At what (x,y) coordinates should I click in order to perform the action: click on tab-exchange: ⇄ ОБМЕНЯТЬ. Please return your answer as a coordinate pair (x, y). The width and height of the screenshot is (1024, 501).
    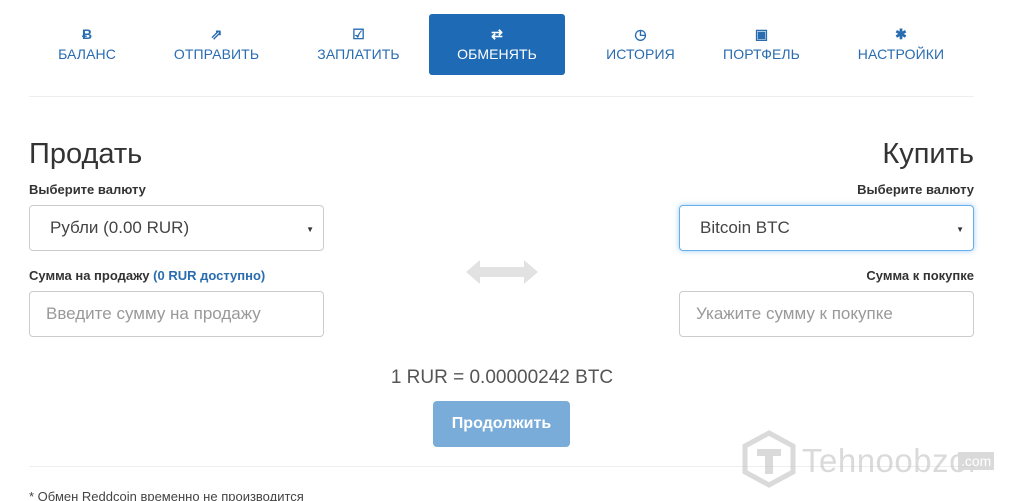
    Looking at the image, I should click on (497, 44).